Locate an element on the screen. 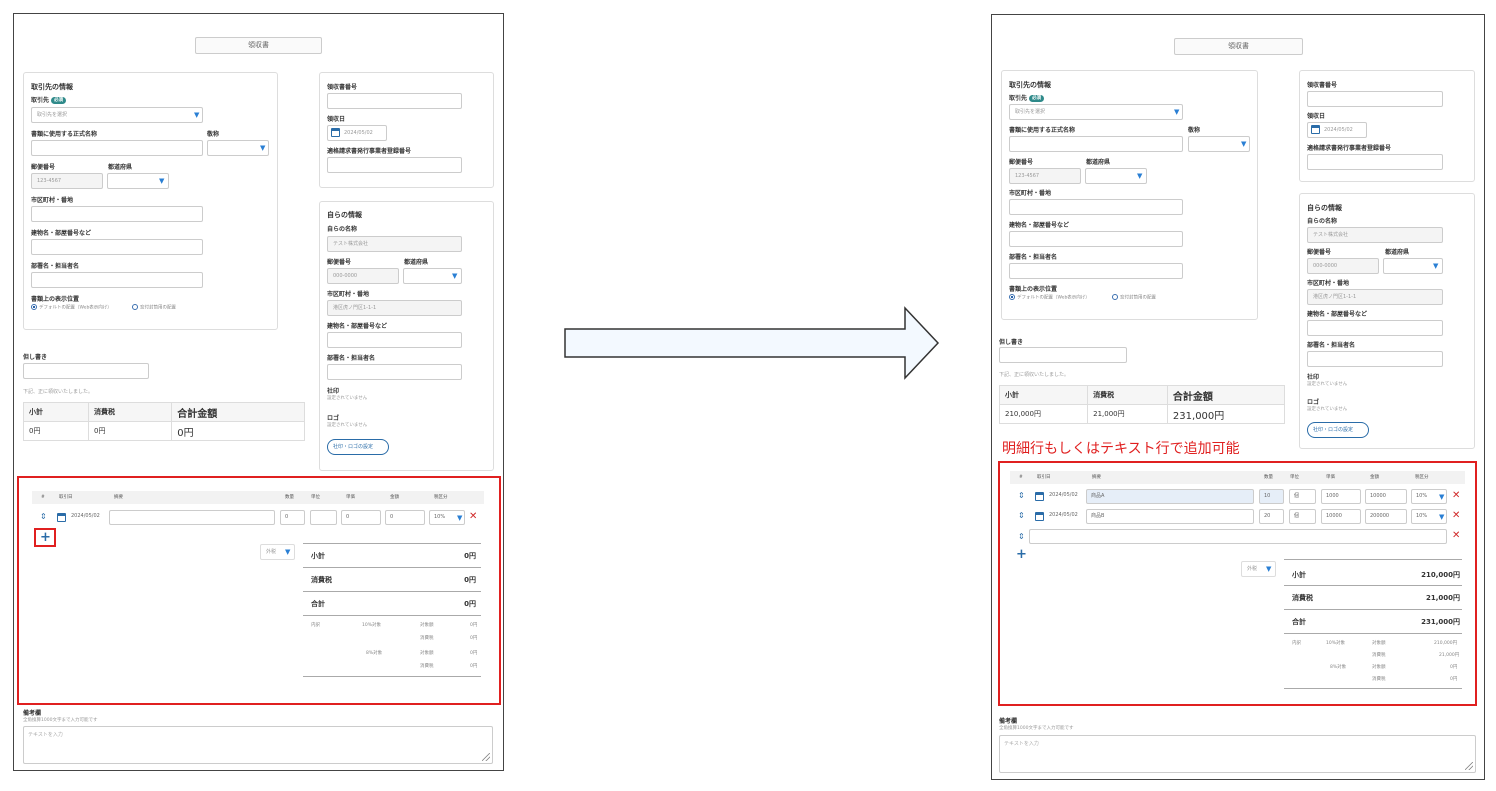  logo-label: ロゴ is located at coordinates (1313, 402).